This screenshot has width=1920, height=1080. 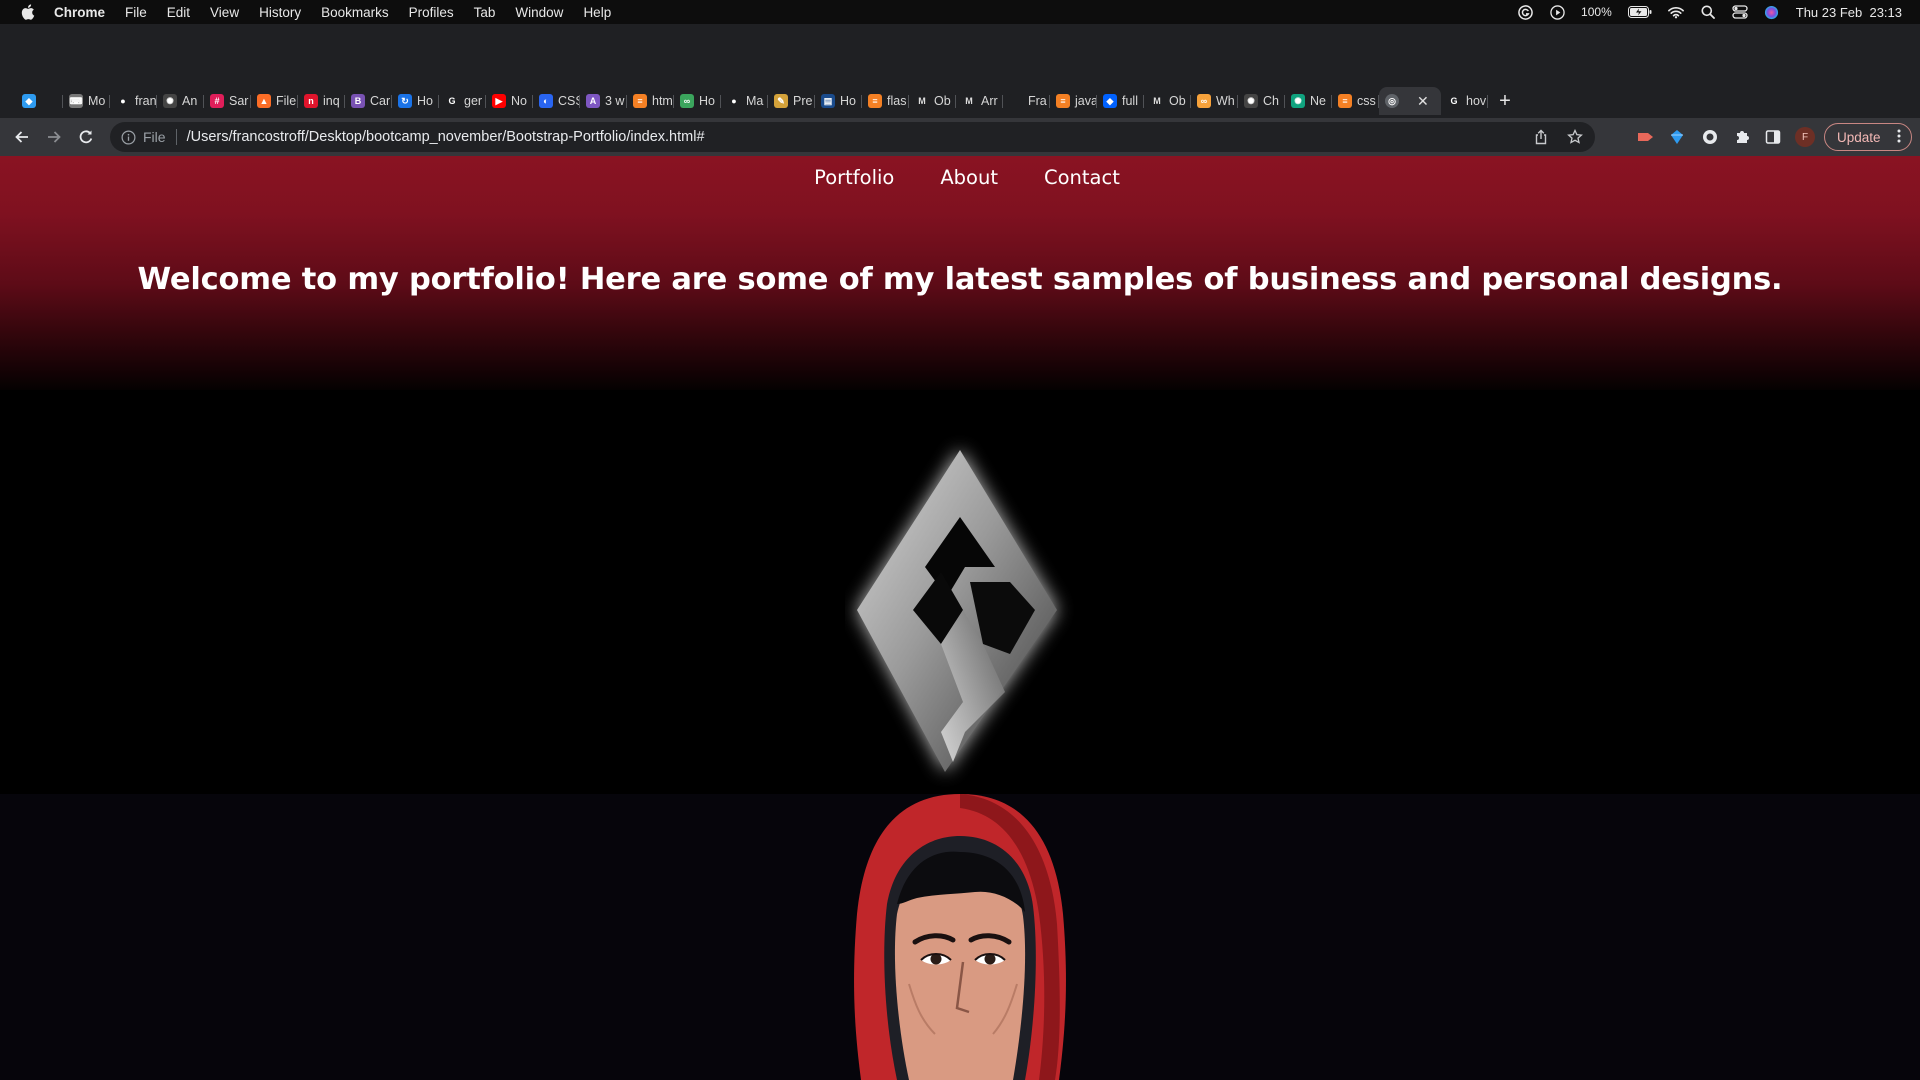 I want to click on grammarly-icon, so click(x=1525, y=12).